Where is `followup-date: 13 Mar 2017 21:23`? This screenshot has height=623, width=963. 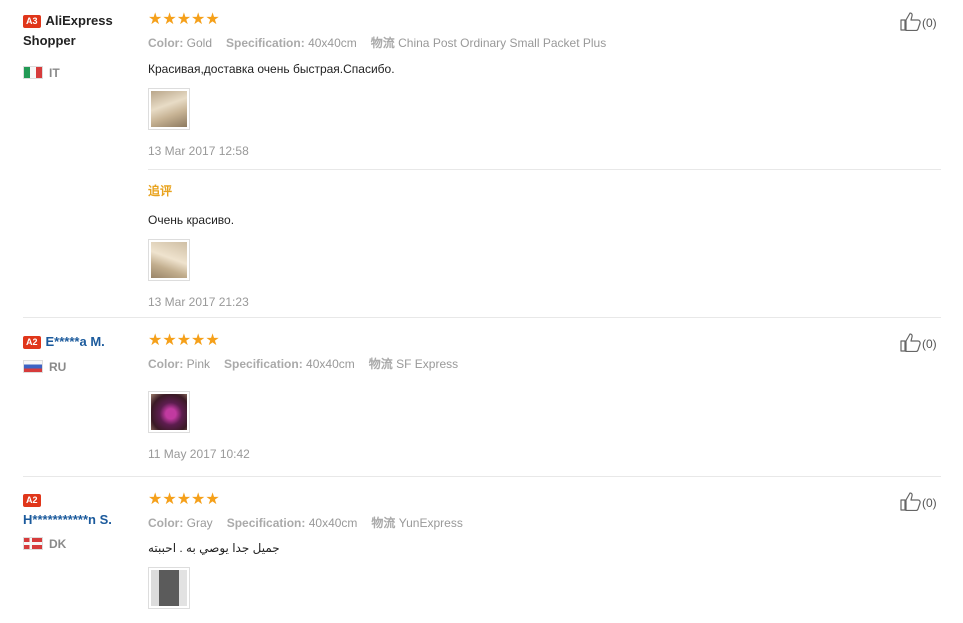
followup-date: 13 Mar 2017 21:23 is located at coordinates (198, 302).